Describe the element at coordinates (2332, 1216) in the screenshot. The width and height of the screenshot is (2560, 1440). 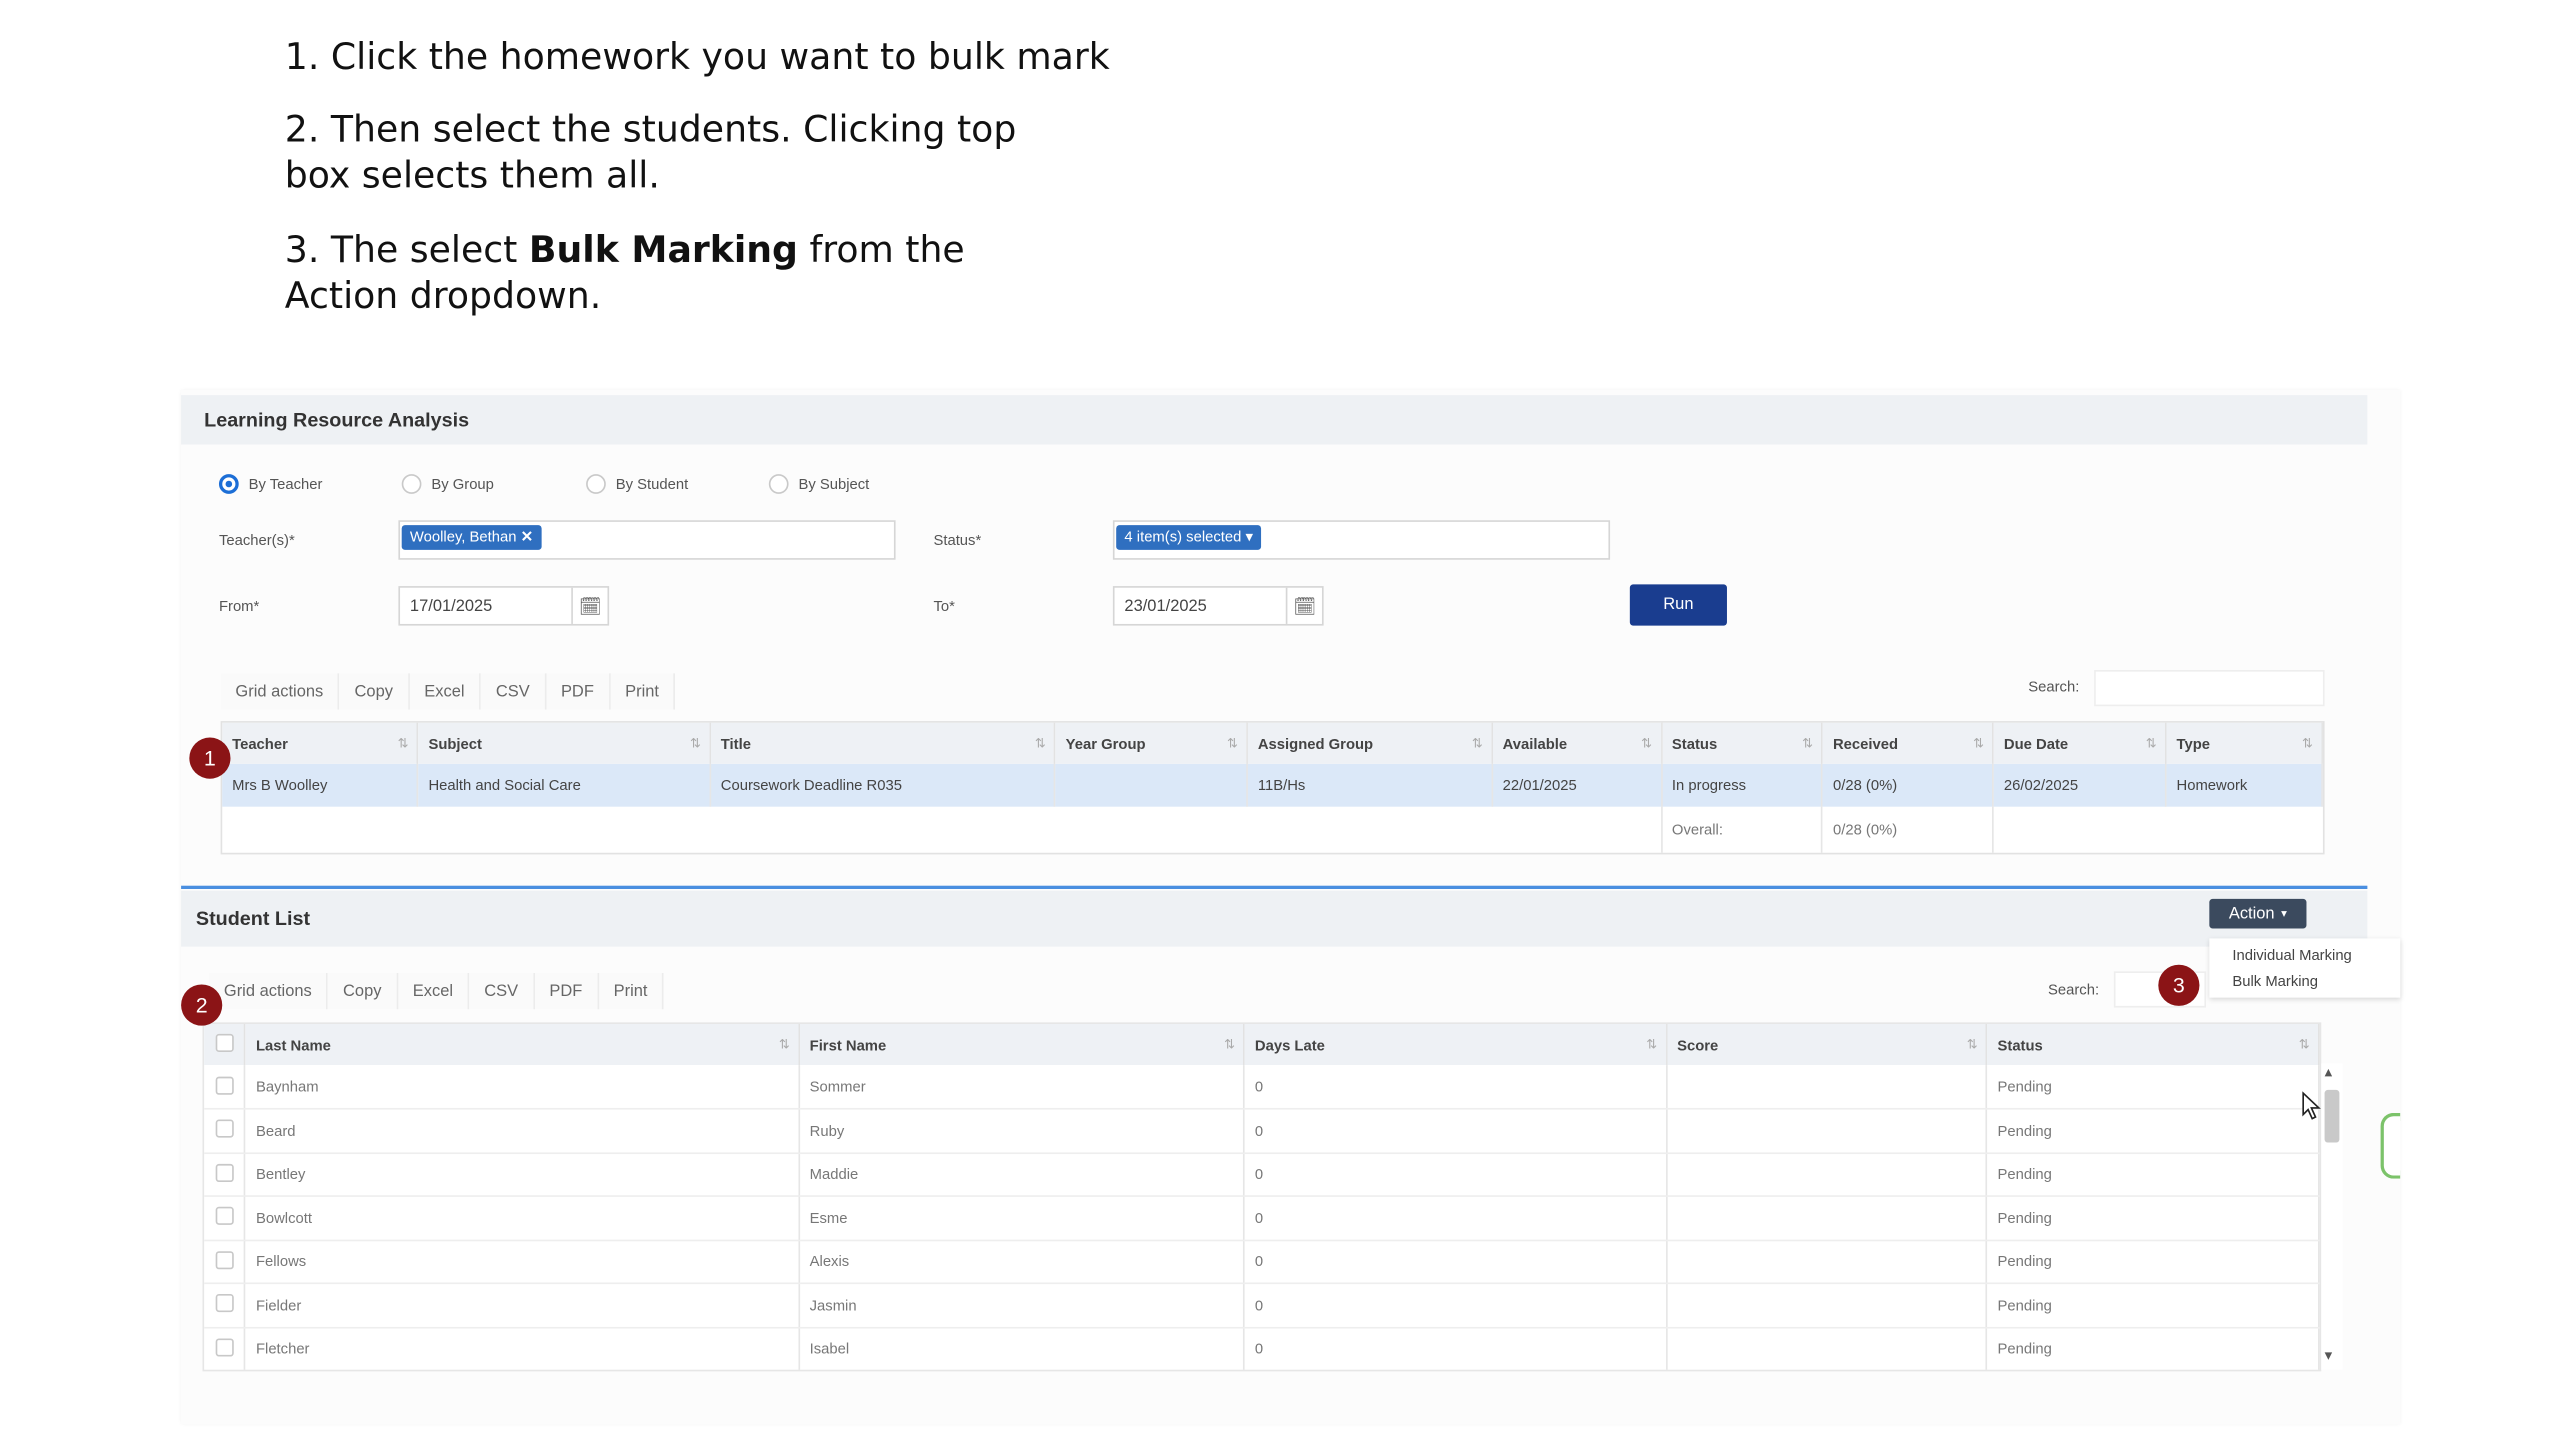
I see `scrollbar: ▴ ▾` at that location.